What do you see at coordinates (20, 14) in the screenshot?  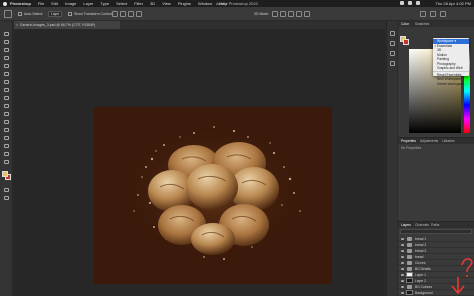 I see `auto-select-checkbox` at bounding box center [20, 14].